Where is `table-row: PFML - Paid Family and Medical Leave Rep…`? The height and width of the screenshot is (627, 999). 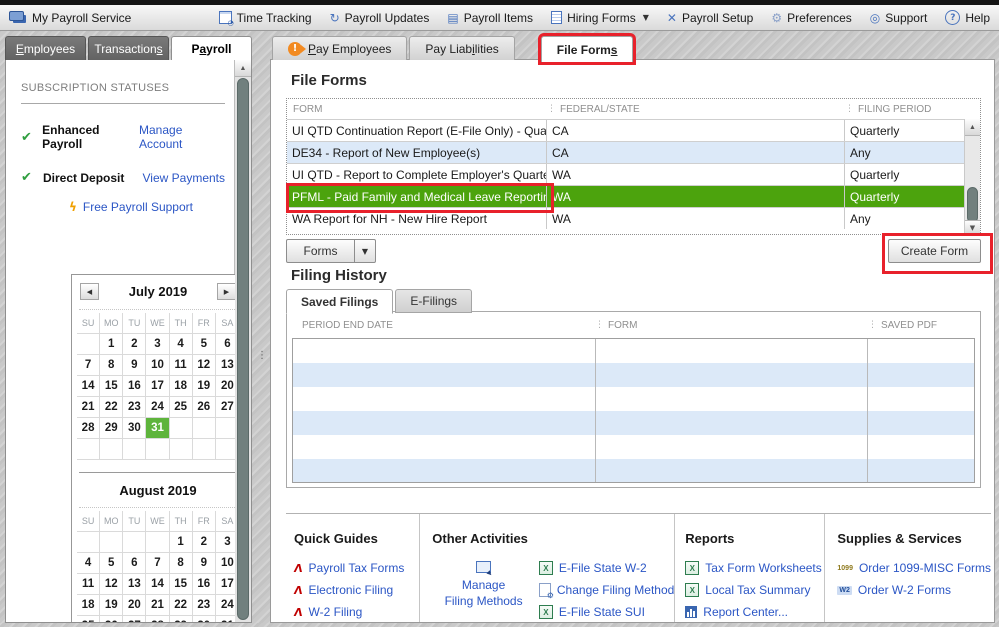 table-row: PFML - Paid Family and Medical Leave Rep… is located at coordinates (633, 198).